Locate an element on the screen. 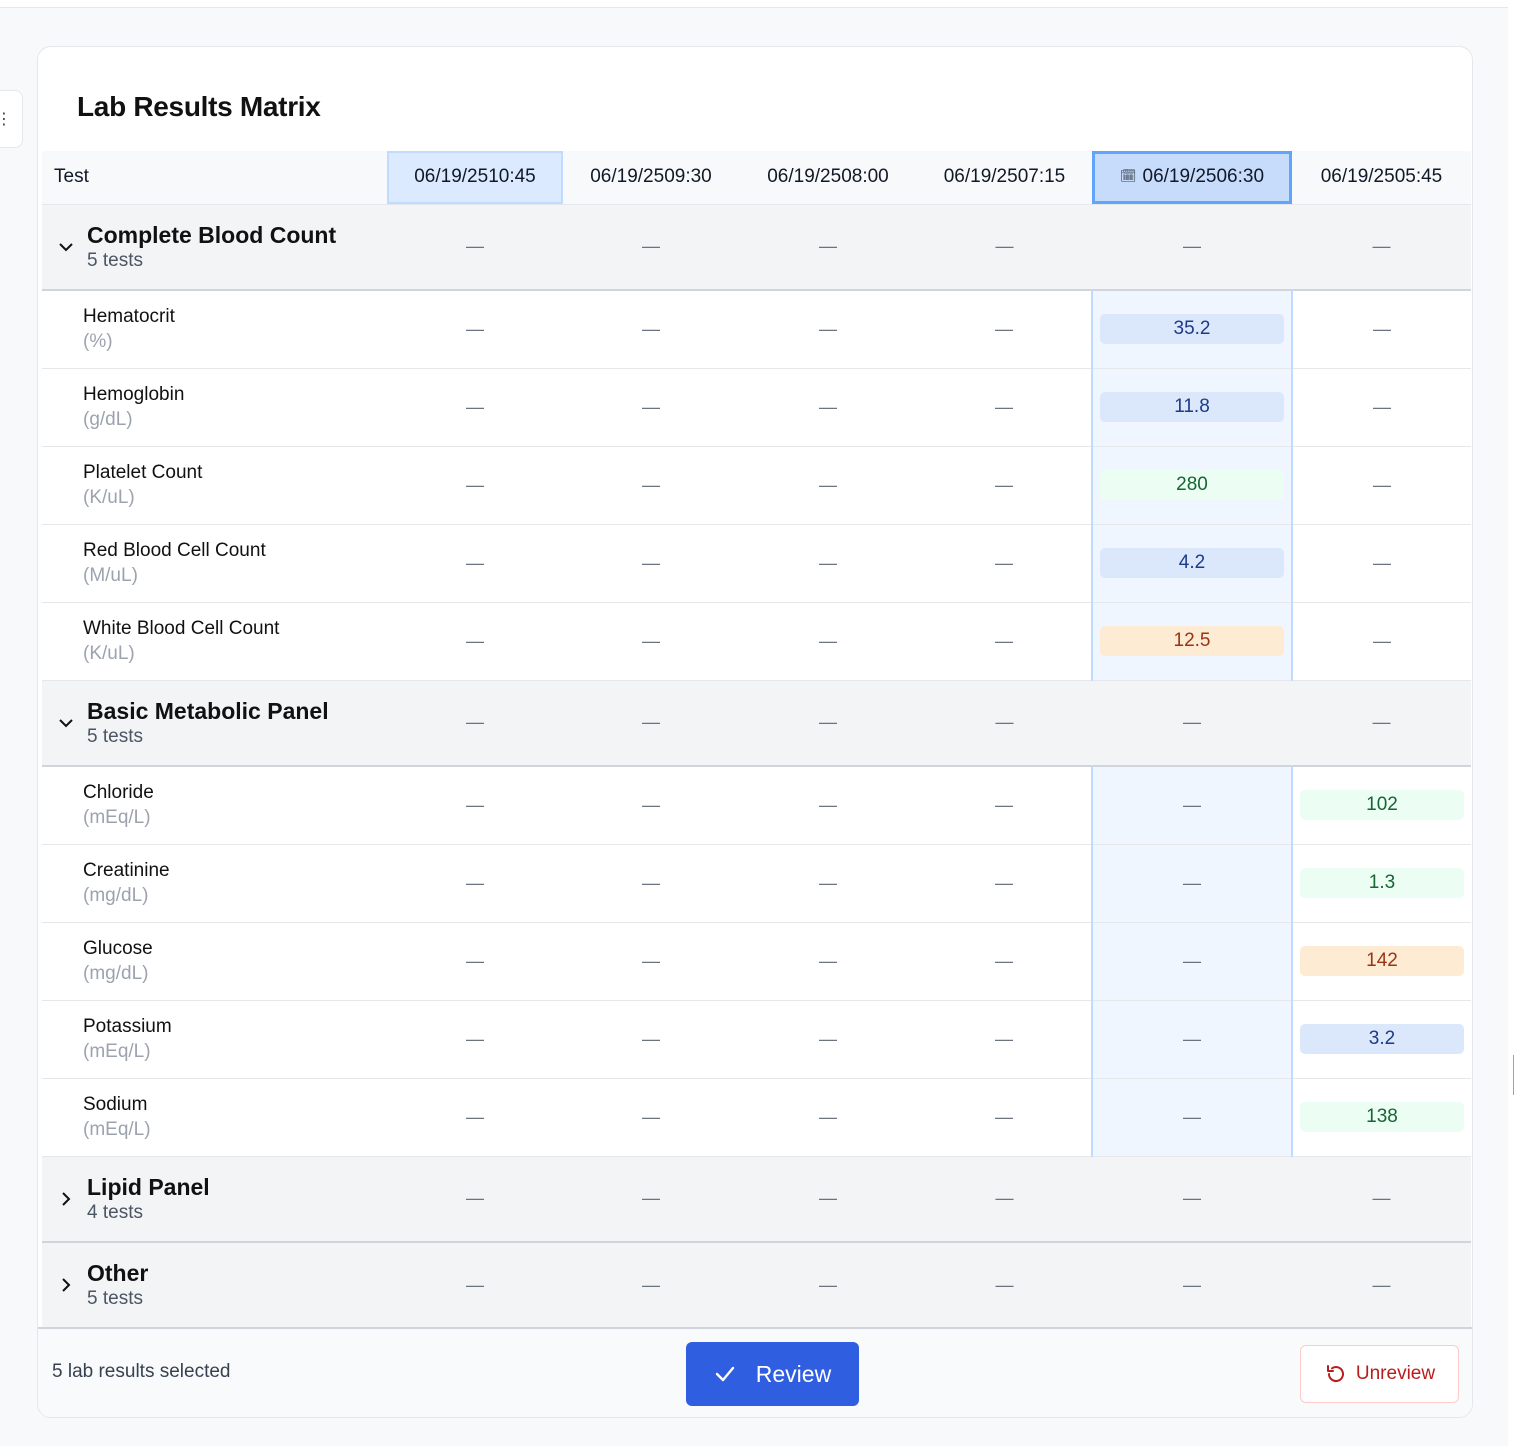 The height and width of the screenshot is (1446, 1522). result-cell: 138 is located at coordinates (1381, 1117).